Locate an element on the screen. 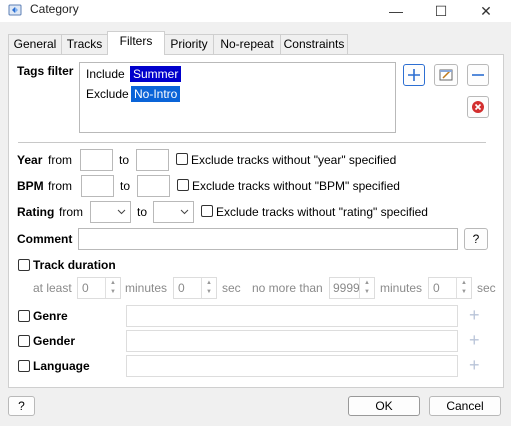 The image size is (511, 426). max-duration-minutes: 9999 ▲ ▼ is located at coordinates (352, 288).